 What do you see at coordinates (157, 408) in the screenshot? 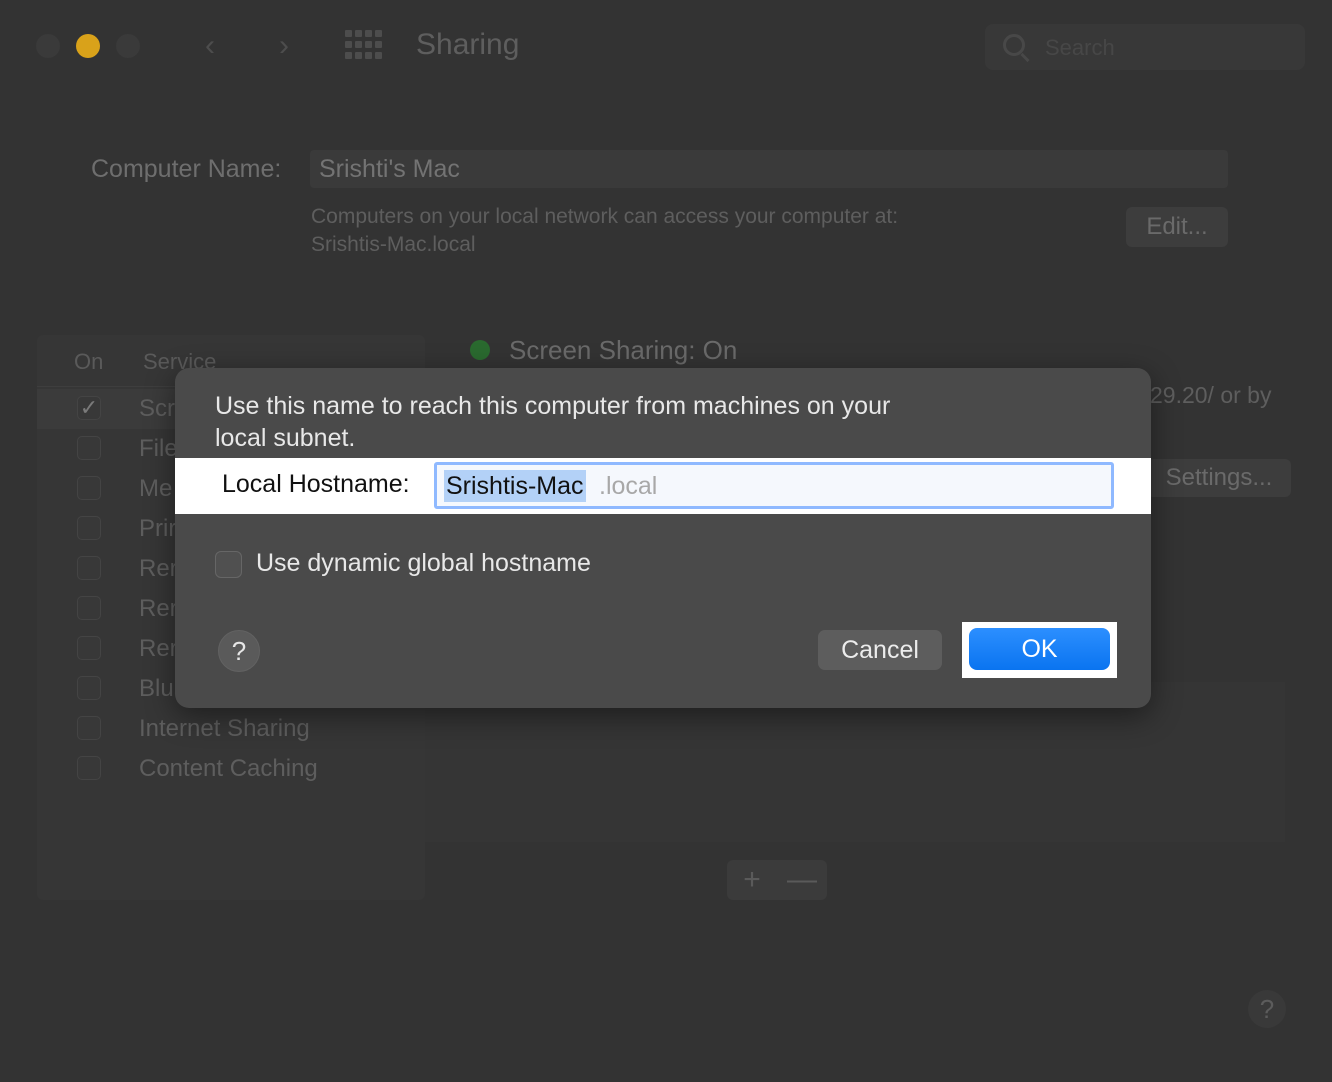
I see `service-label: Scr` at bounding box center [157, 408].